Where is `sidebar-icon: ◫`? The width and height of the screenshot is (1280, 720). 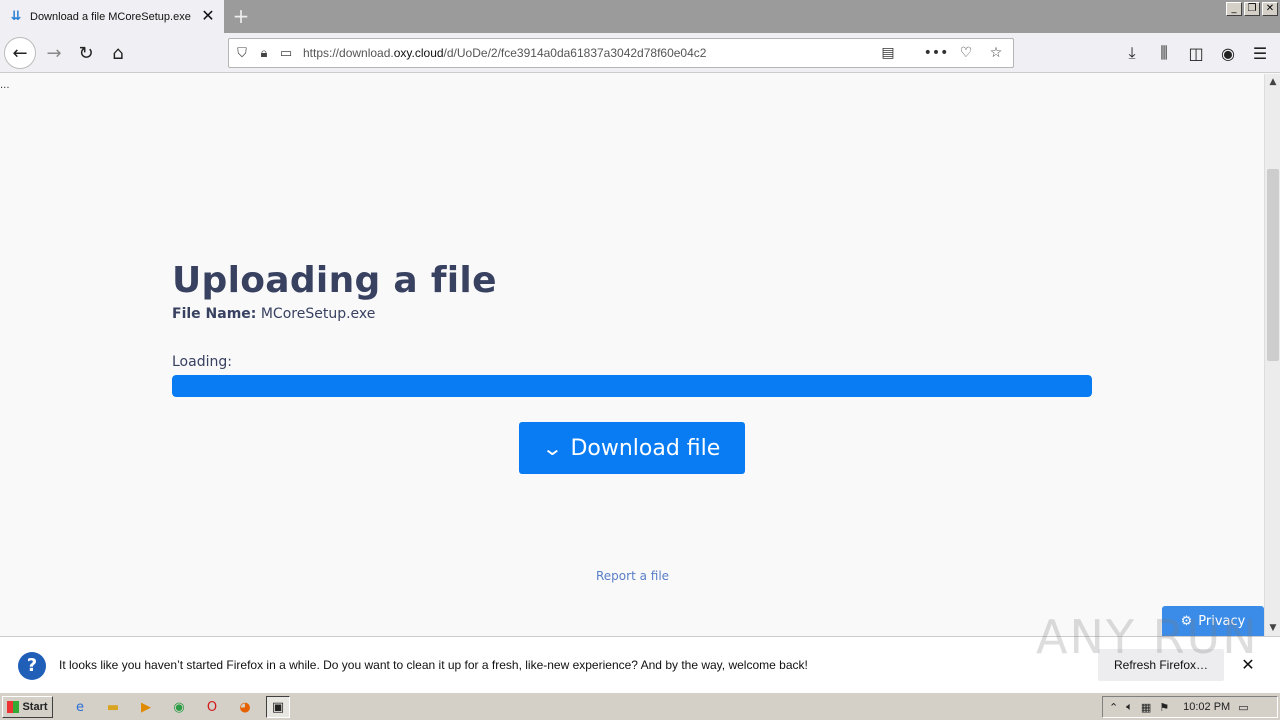
sidebar-icon: ◫ is located at coordinates (1196, 53).